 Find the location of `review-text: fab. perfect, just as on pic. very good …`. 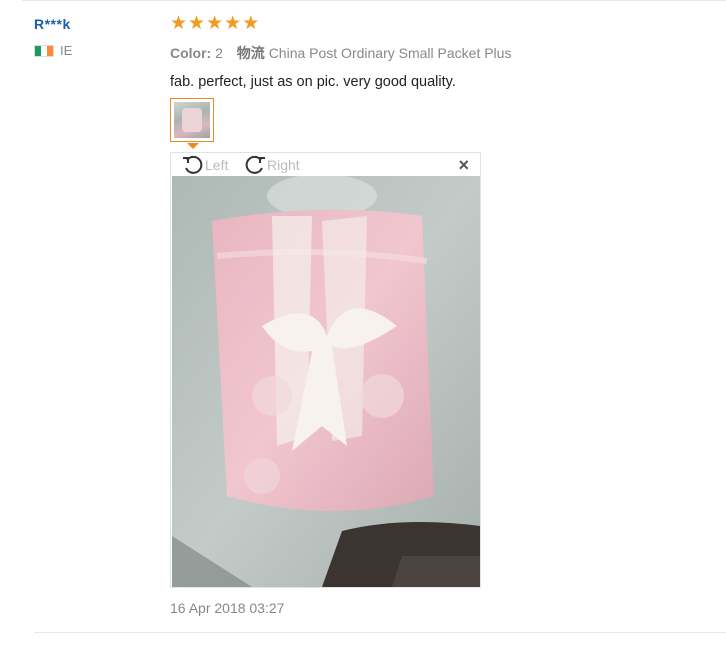

review-text: fab. perfect, just as on pic. very good … is located at coordinates (313, 82).